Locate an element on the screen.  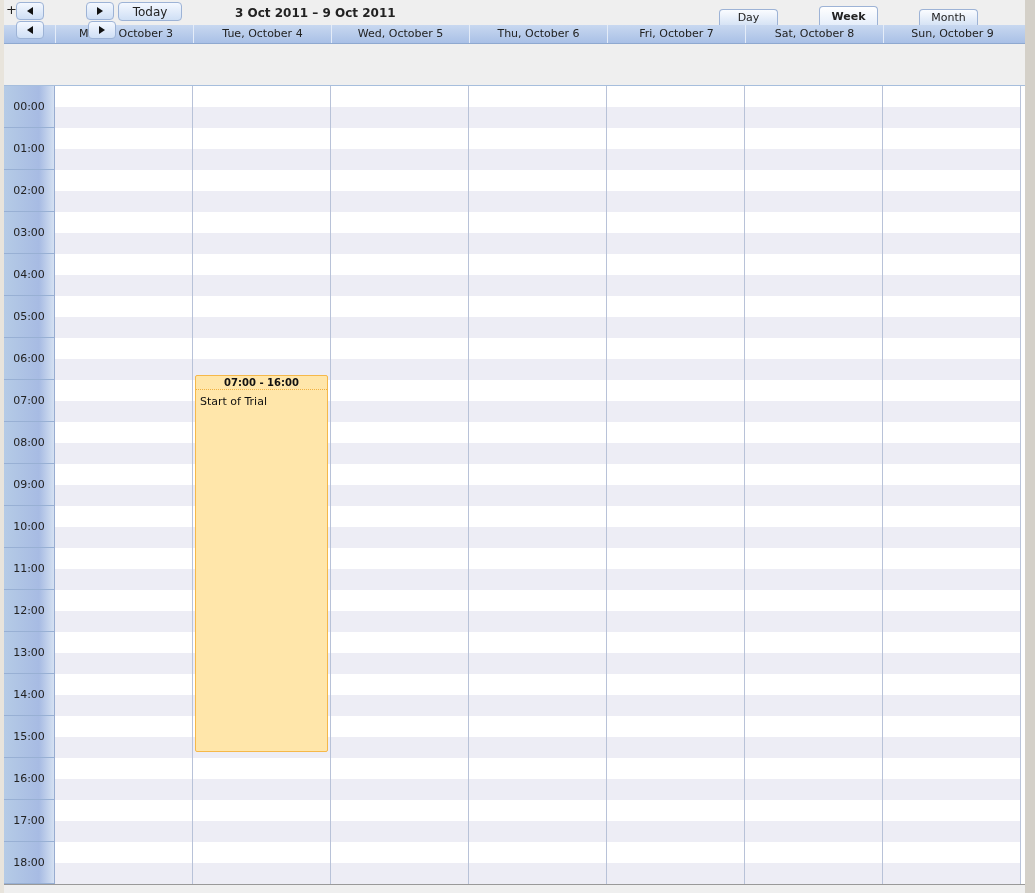
day-header: Wed, October 5 is located at coordinates (400, 34).